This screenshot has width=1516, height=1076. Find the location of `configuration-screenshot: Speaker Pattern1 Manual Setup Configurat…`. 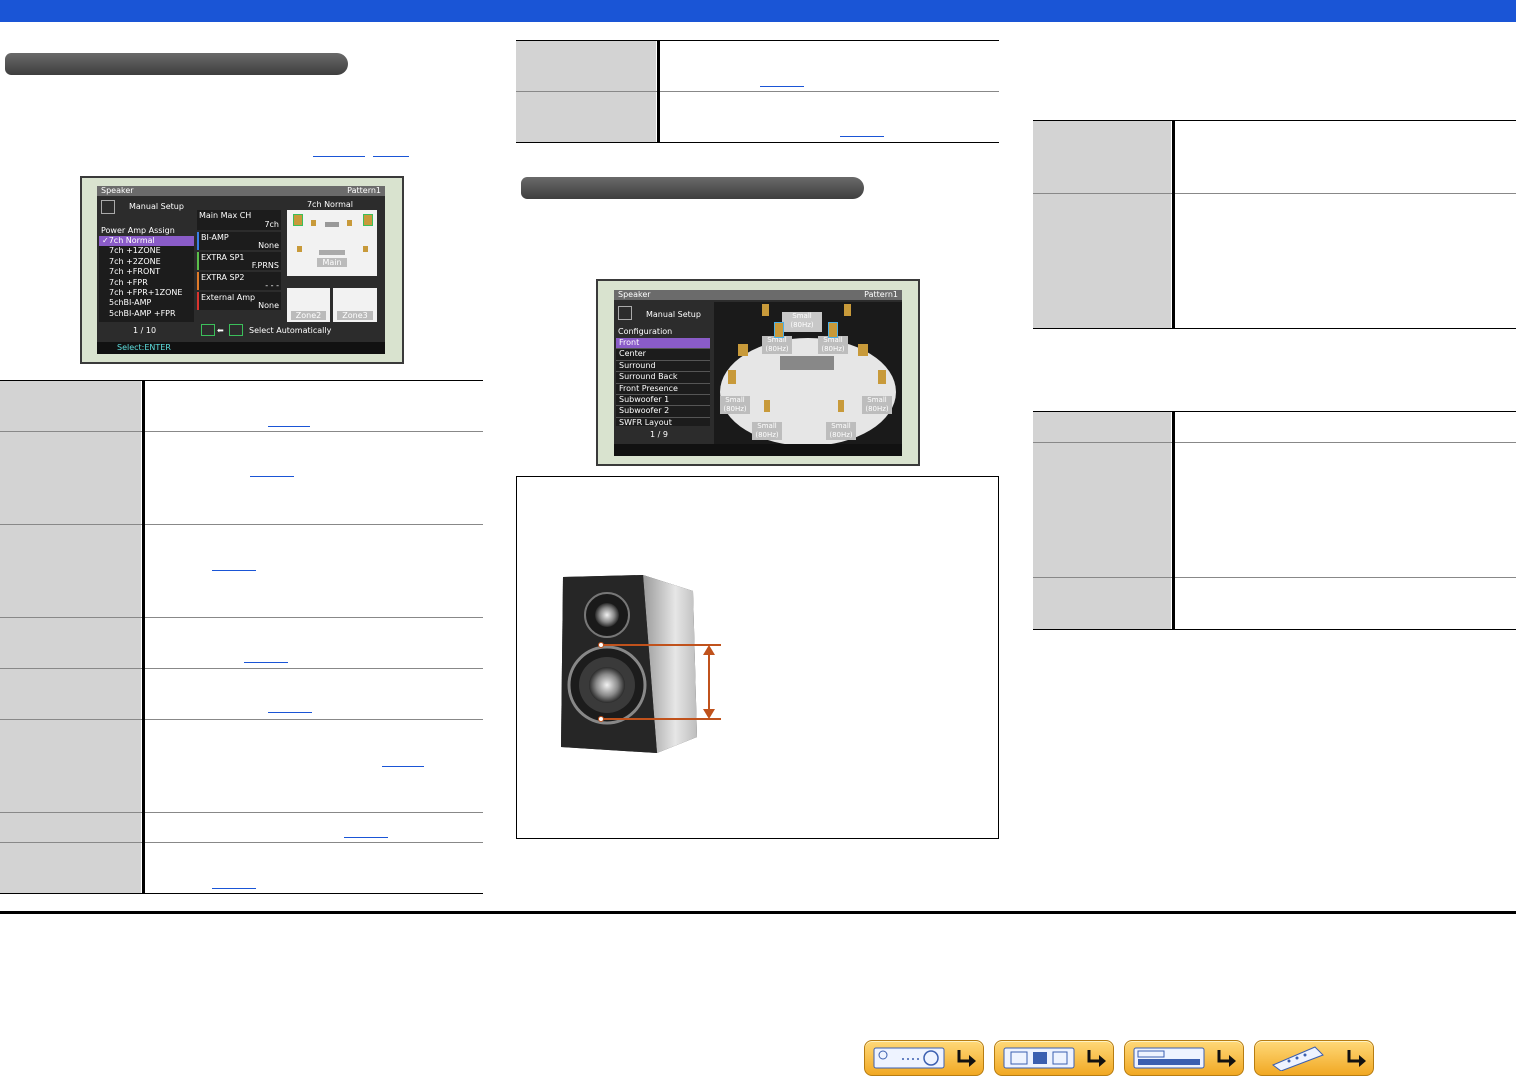

configuration-screenshot: Speaker Pattern1 Manual Setup Configurat… is located at coordinates (758, 372).